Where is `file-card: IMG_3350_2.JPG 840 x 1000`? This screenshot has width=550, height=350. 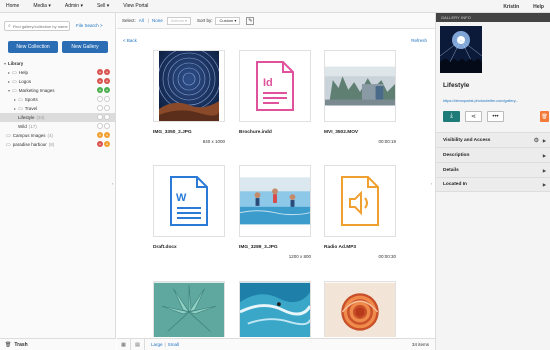 file-card: IMG_3350_2.JPG 840 x 1000 is located at coordinates (189, 97).